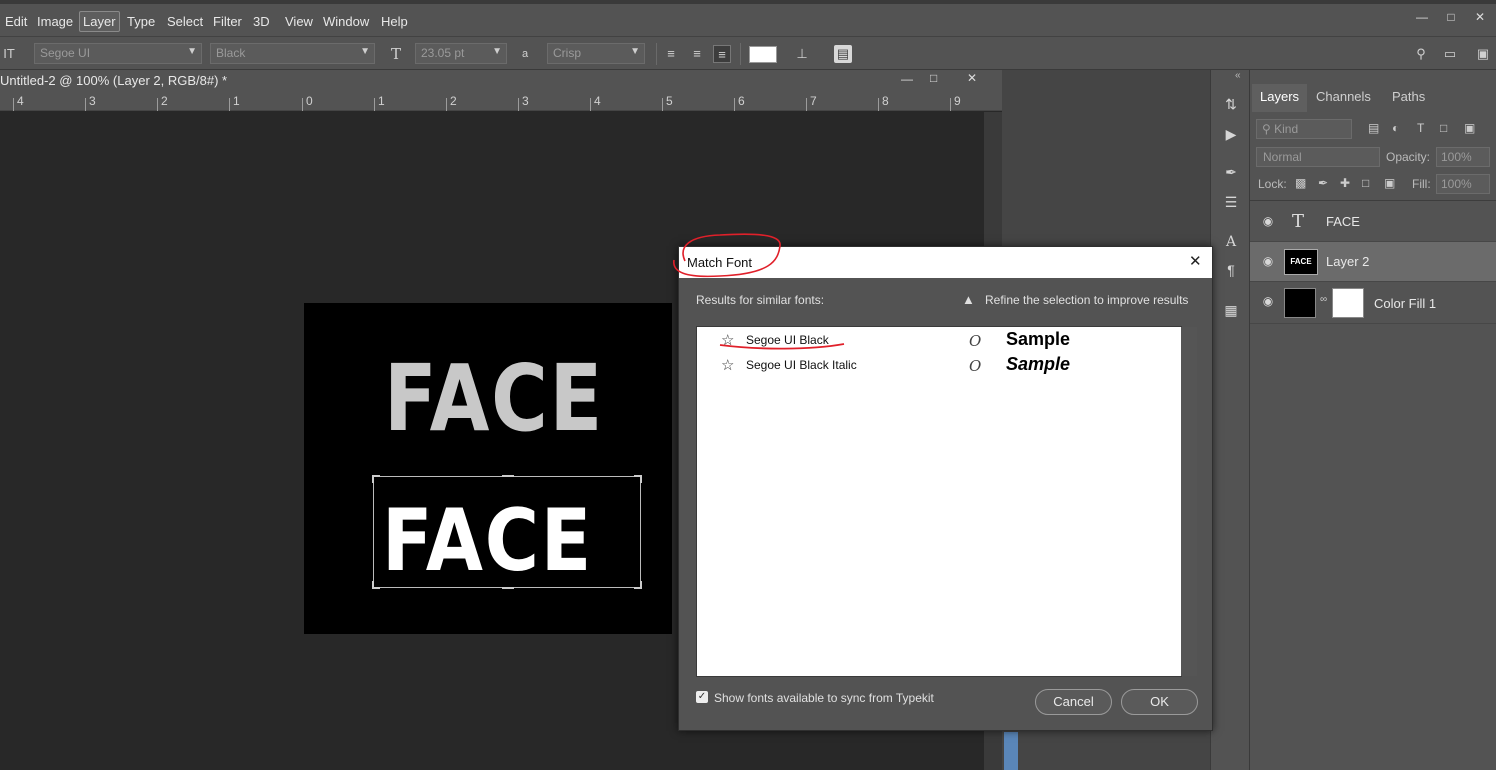 The height and width of the screenshot is (770, 1496). I want to click on results-scrollbar, so click(1189, 501).